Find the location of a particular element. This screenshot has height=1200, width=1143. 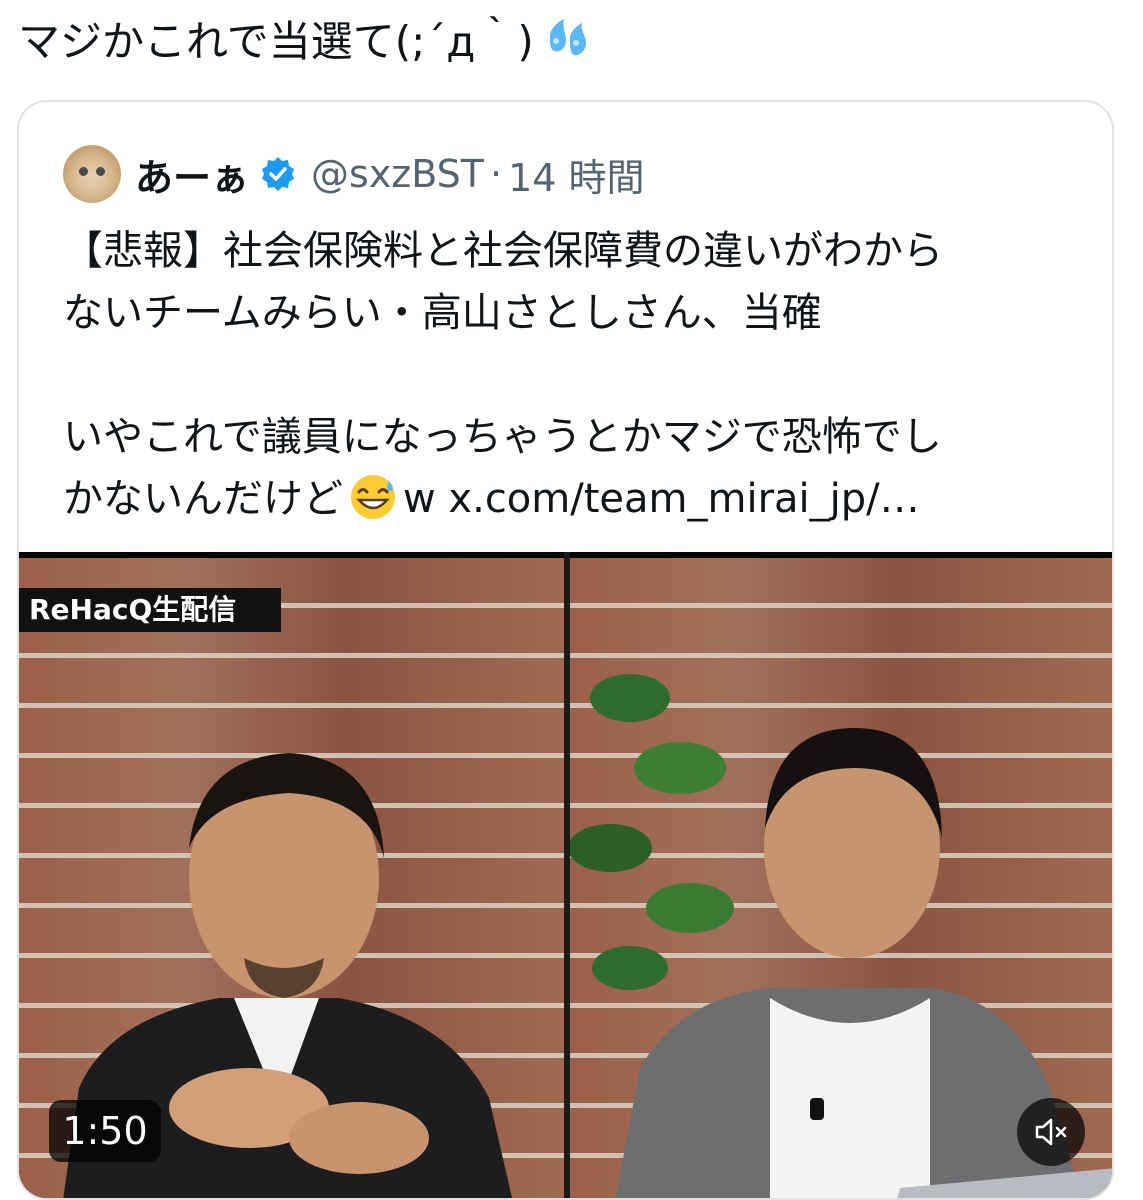

quote-line-text: かないんだけど is located at coordinates (203, 499).